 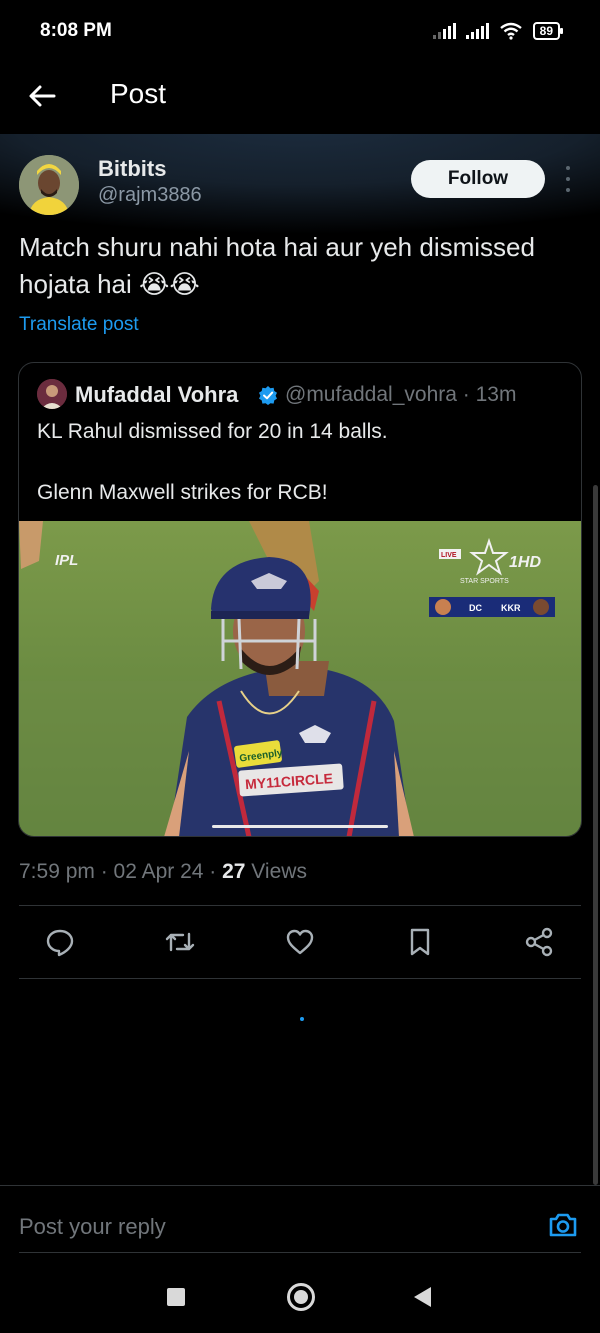 What do you see at coordinates (563, 1225) in the screenshot?
I see `camera-icon` at bounding box center [563, 1225].